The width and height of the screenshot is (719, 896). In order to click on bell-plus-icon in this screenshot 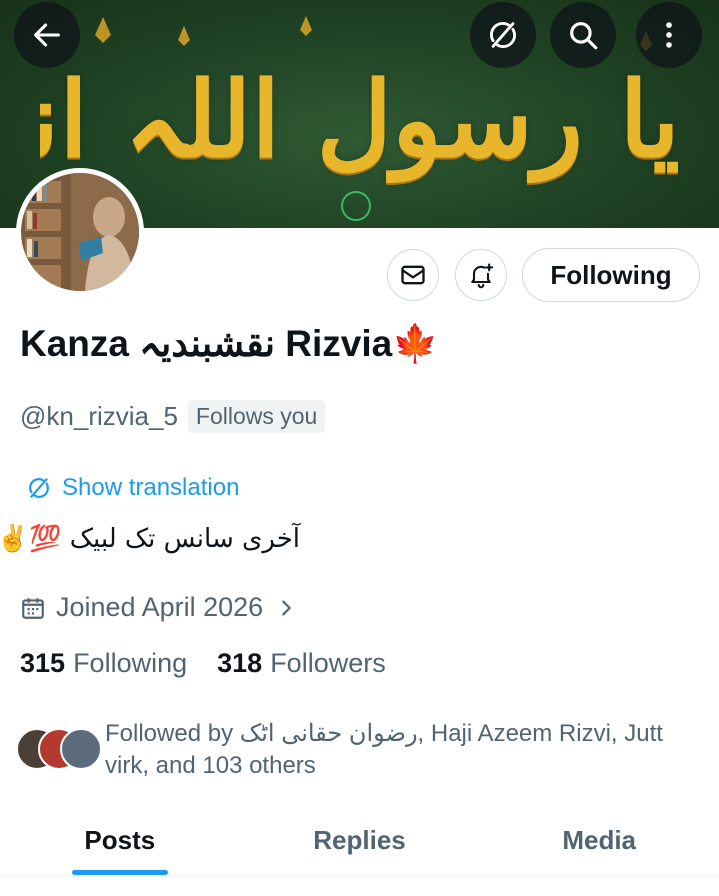, I will do `click(482, 276)`.